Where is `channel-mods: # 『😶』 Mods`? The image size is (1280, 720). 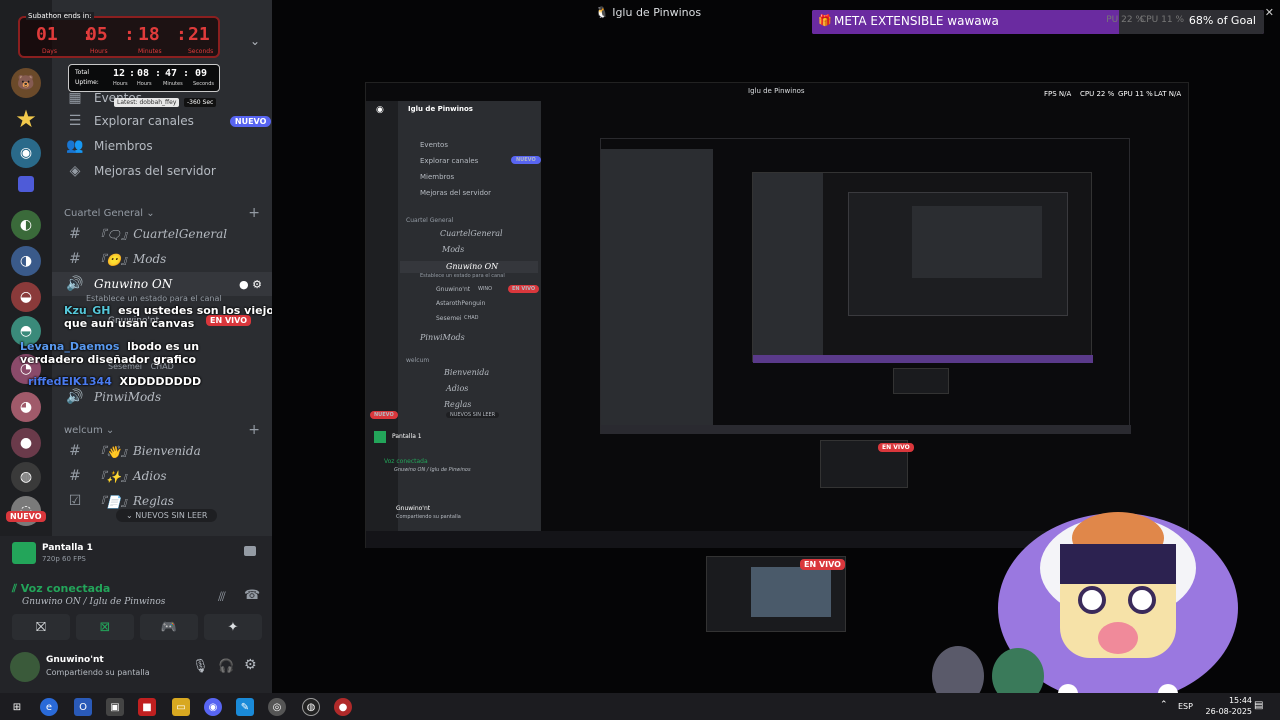 channel-mods: # 『😶』 Mods is located at coordinates (162, 259).